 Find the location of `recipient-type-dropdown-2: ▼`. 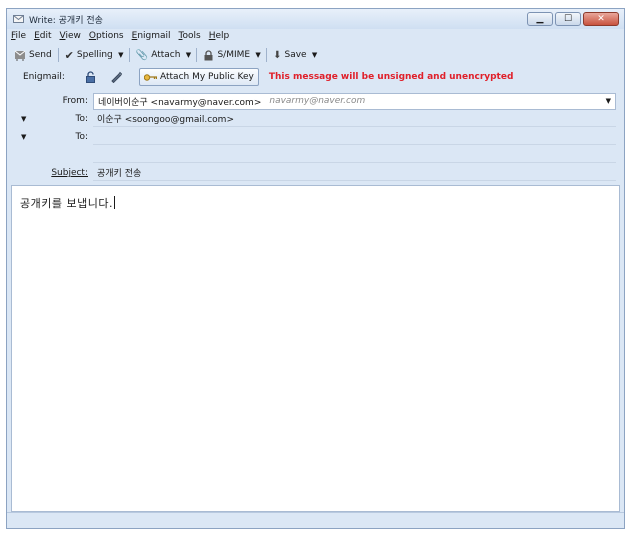

recipient-type-dropdown-2: ▼ is located at coordinates (23, 137).